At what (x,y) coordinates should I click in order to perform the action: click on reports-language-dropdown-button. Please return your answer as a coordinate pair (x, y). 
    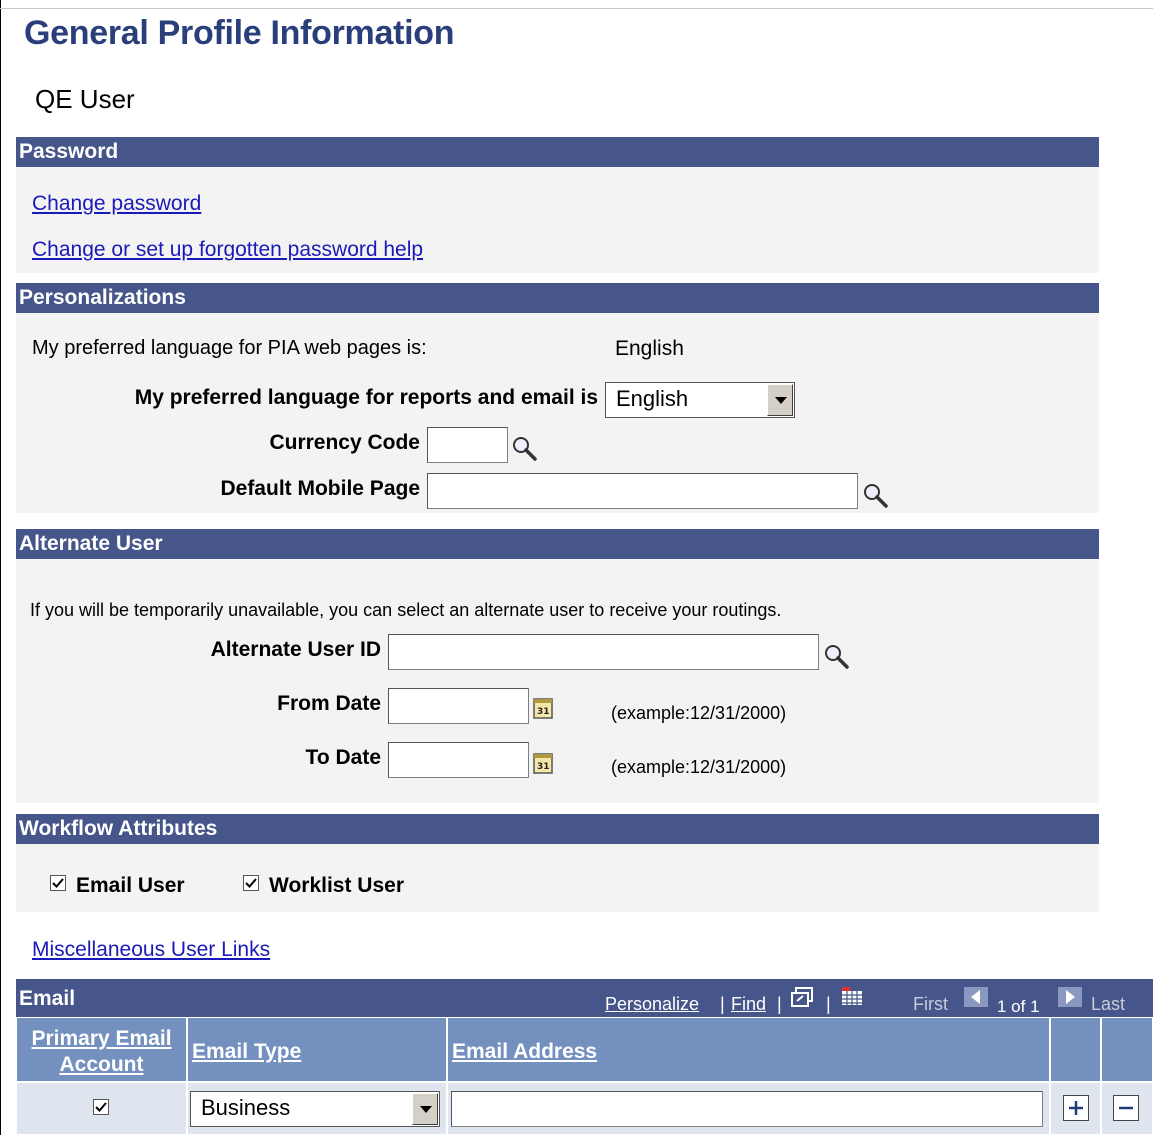
    Looking at the image, I should click on (780, 400).